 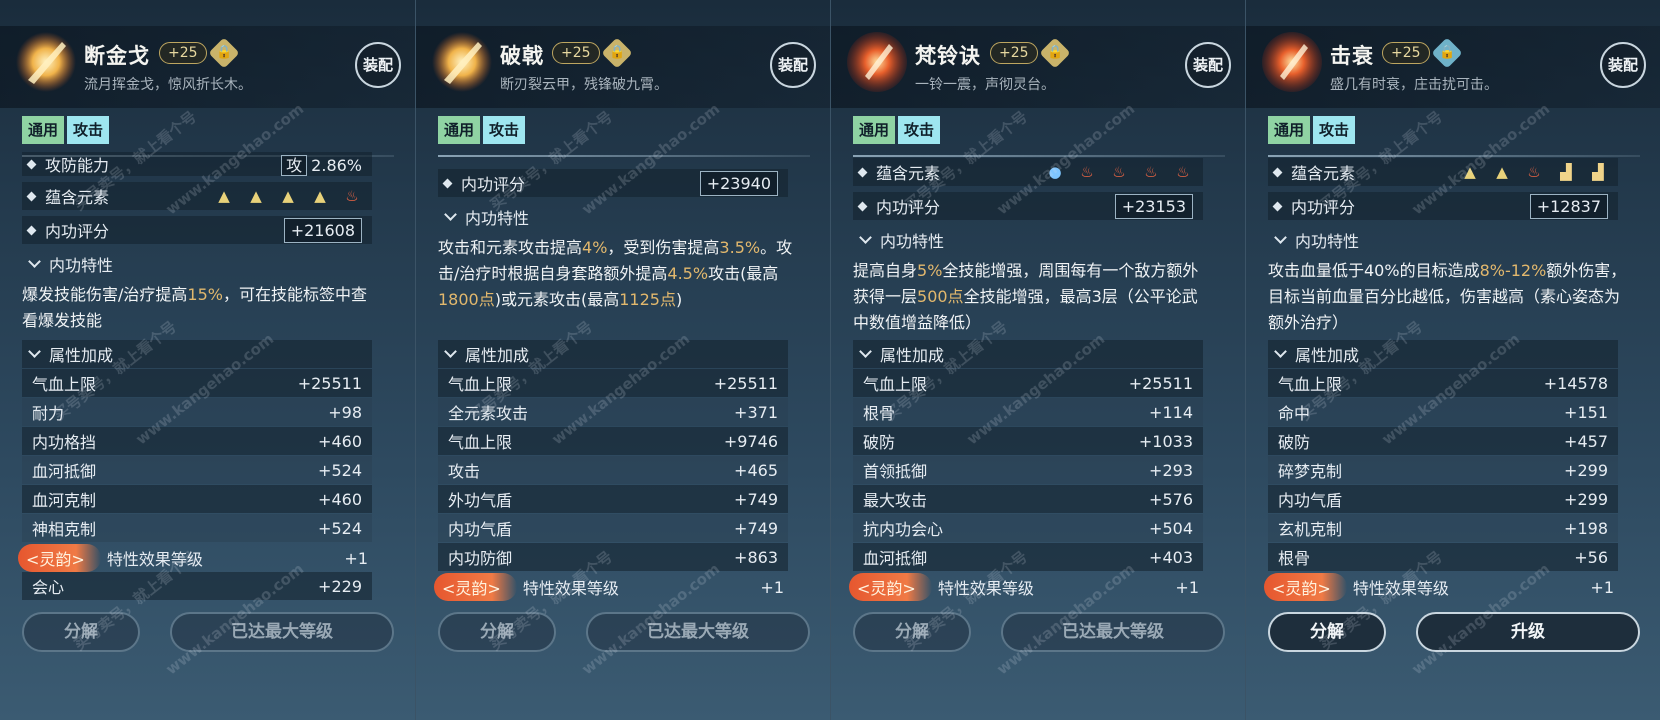 What do you see at coordinates (613, 528) in the screenshot?
I see `attr-row: 内功气盾 +749` at bounding box center [613, 528].